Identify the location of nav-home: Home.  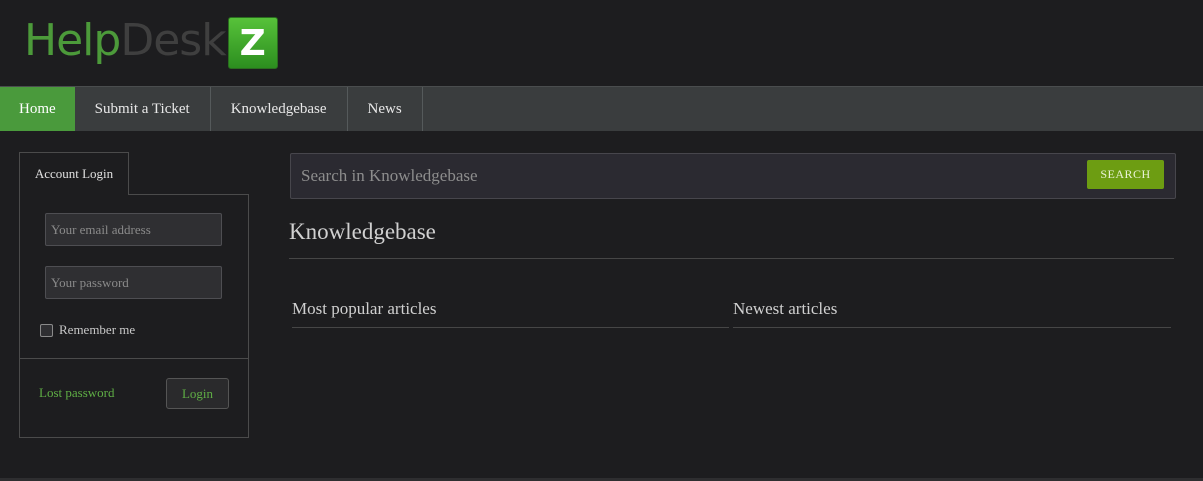
(37, 109).